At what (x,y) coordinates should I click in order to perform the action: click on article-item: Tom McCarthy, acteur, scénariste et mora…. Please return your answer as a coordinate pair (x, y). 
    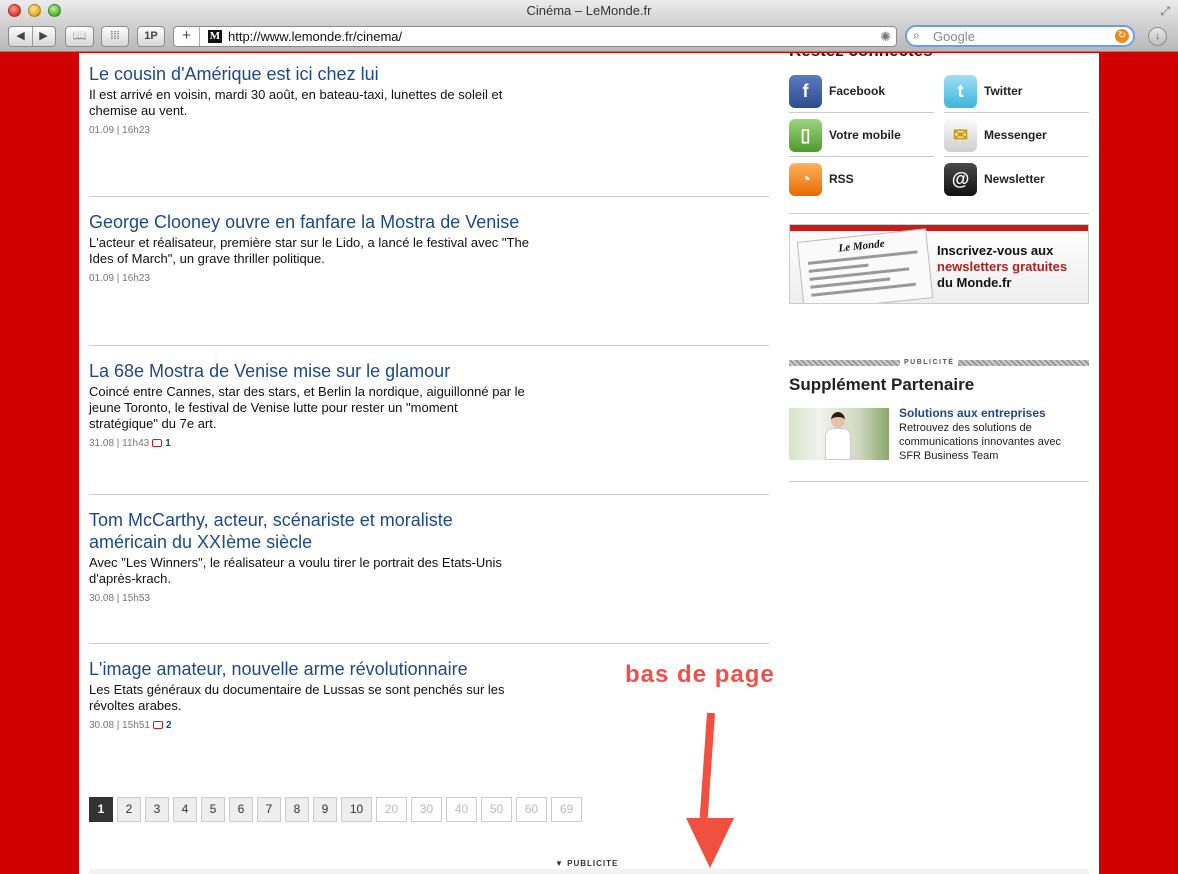
    Looking at the image, I should click on (429, 556).